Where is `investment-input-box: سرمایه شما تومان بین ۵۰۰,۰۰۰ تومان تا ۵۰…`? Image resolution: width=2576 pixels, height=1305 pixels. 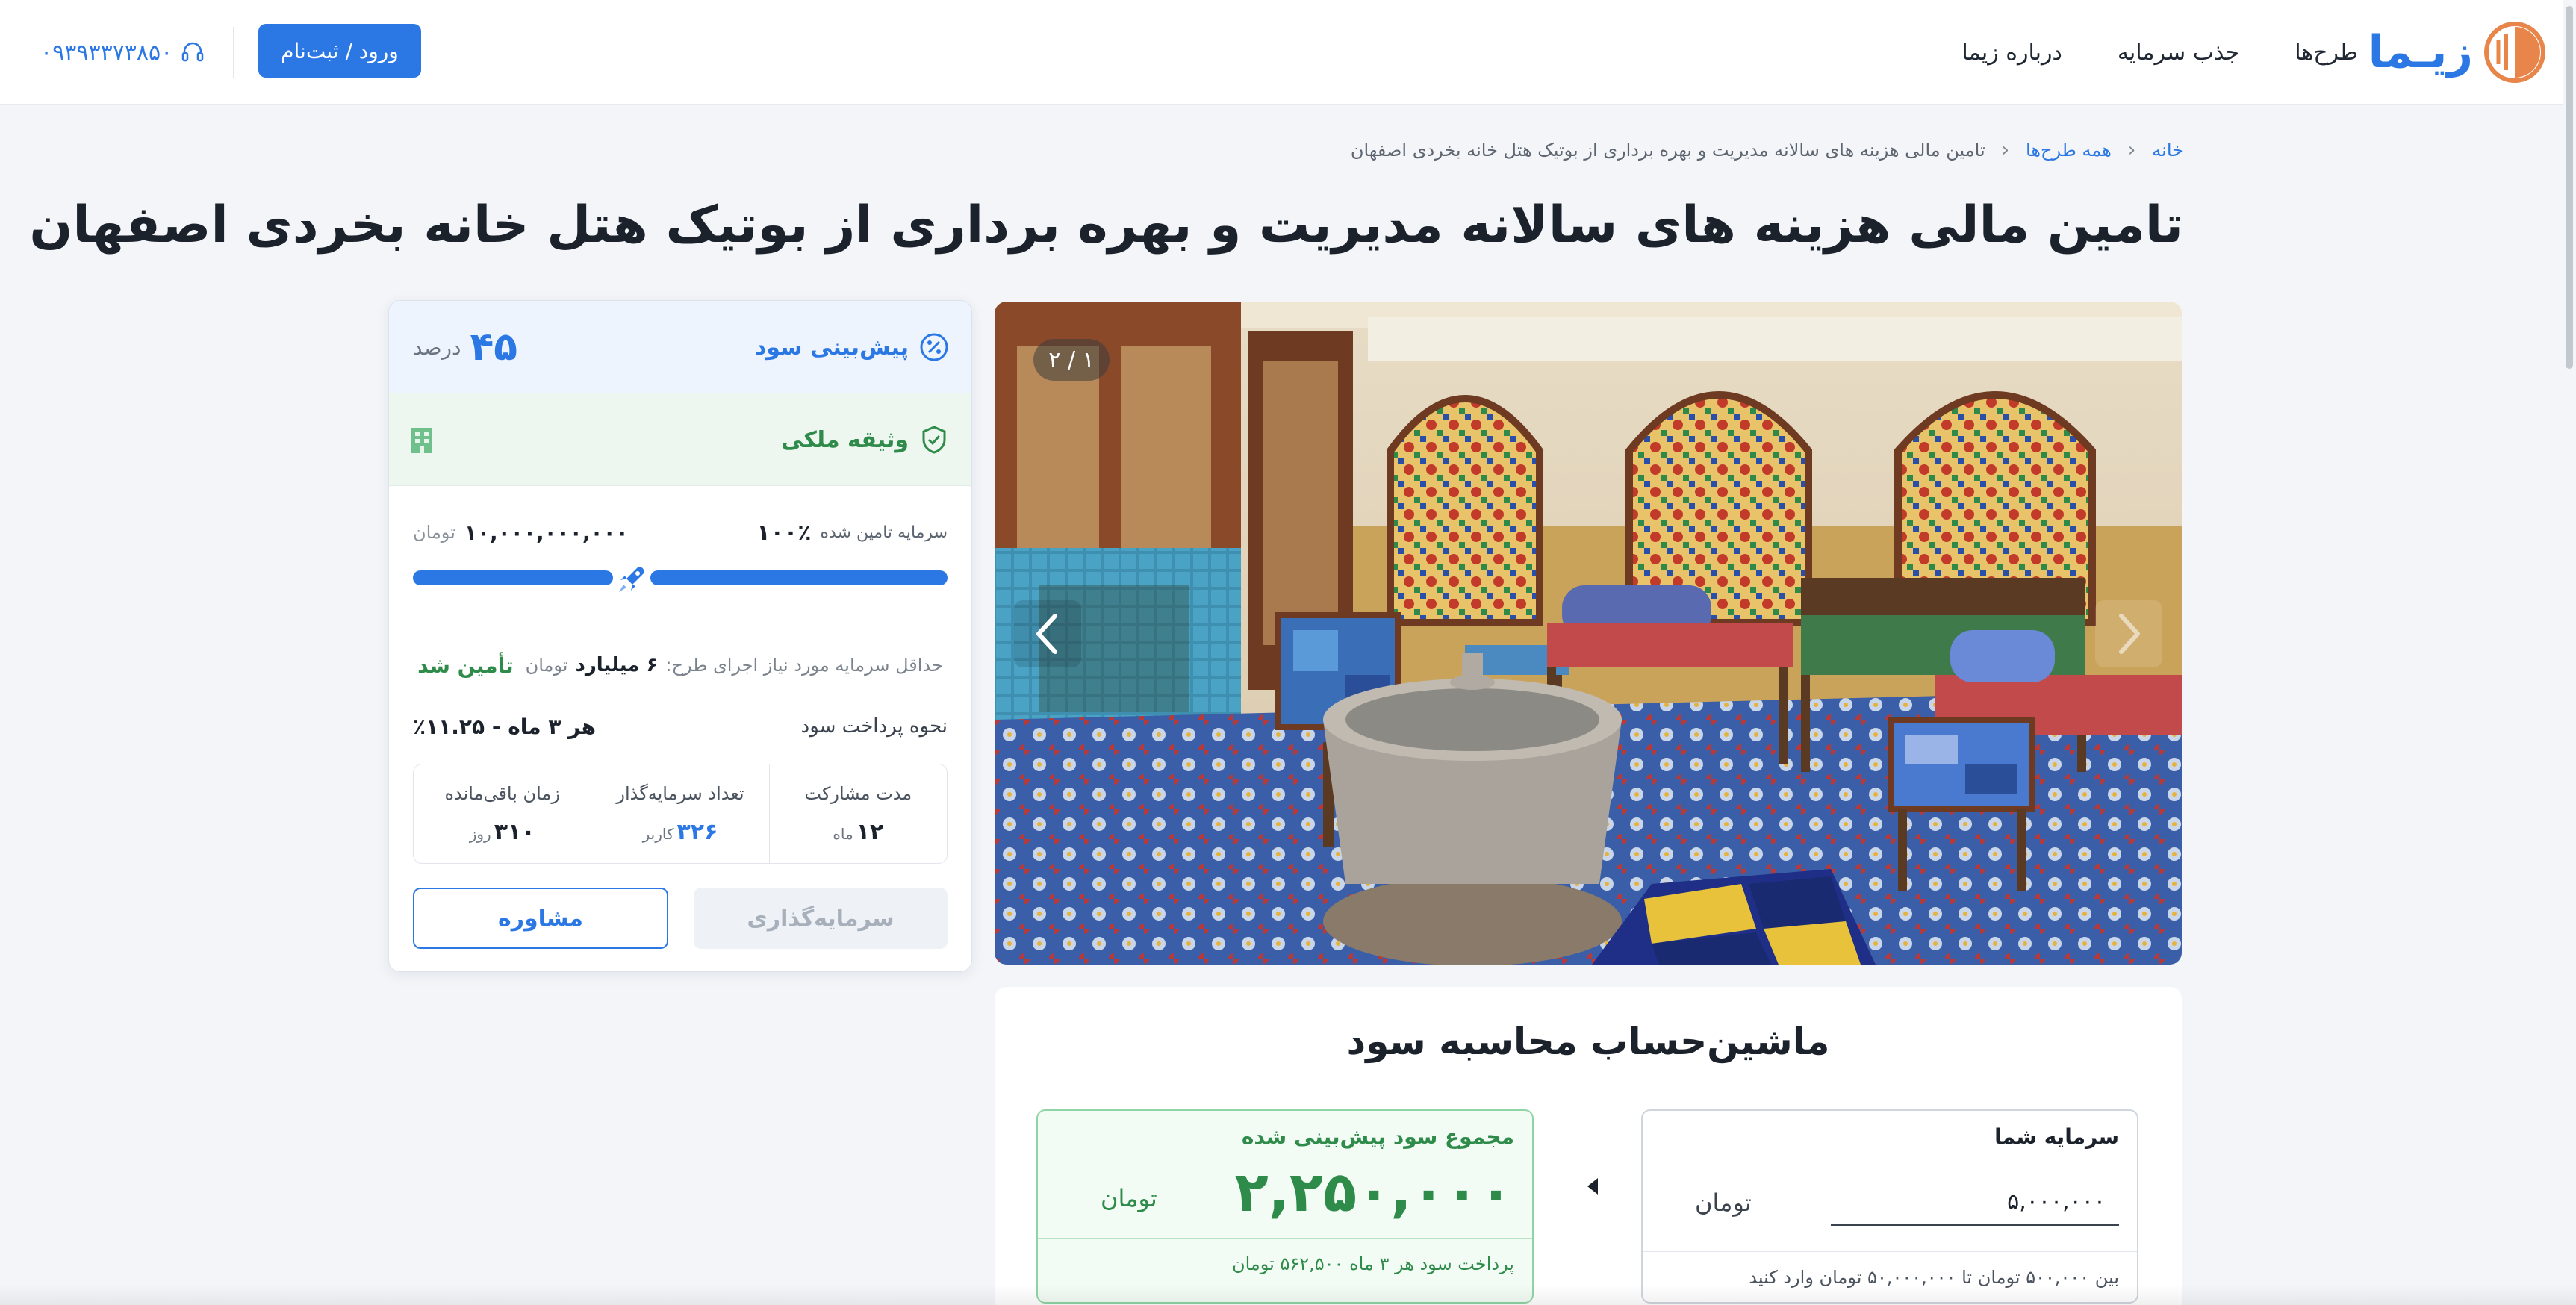
investment-input-box: سرمایه شما تومان بین ۵۰۰,۰۰۰ تومان تا ۵۰… is located at coordinates (1889, 1206).